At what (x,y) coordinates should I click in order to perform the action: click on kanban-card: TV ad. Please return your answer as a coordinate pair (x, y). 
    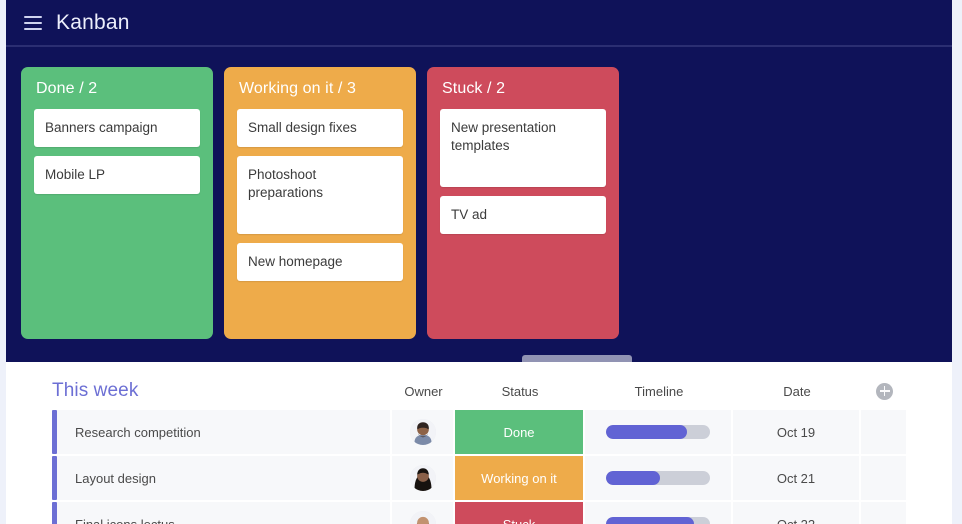
    Looking at the image, I should click on (523, 215).